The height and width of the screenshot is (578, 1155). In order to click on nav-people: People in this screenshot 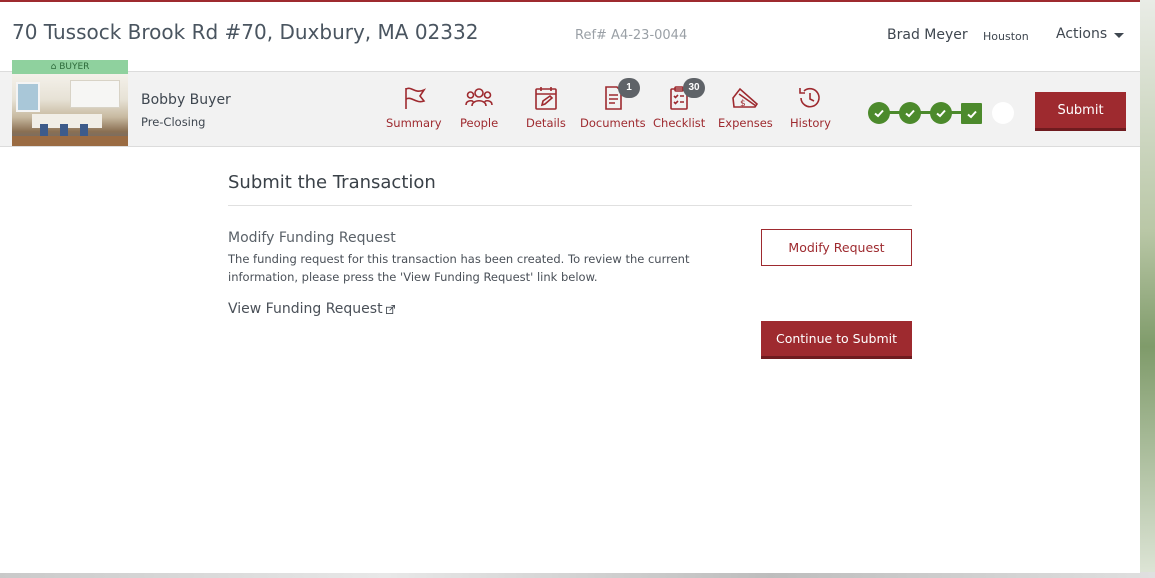, I will do `click(479, 107)`.